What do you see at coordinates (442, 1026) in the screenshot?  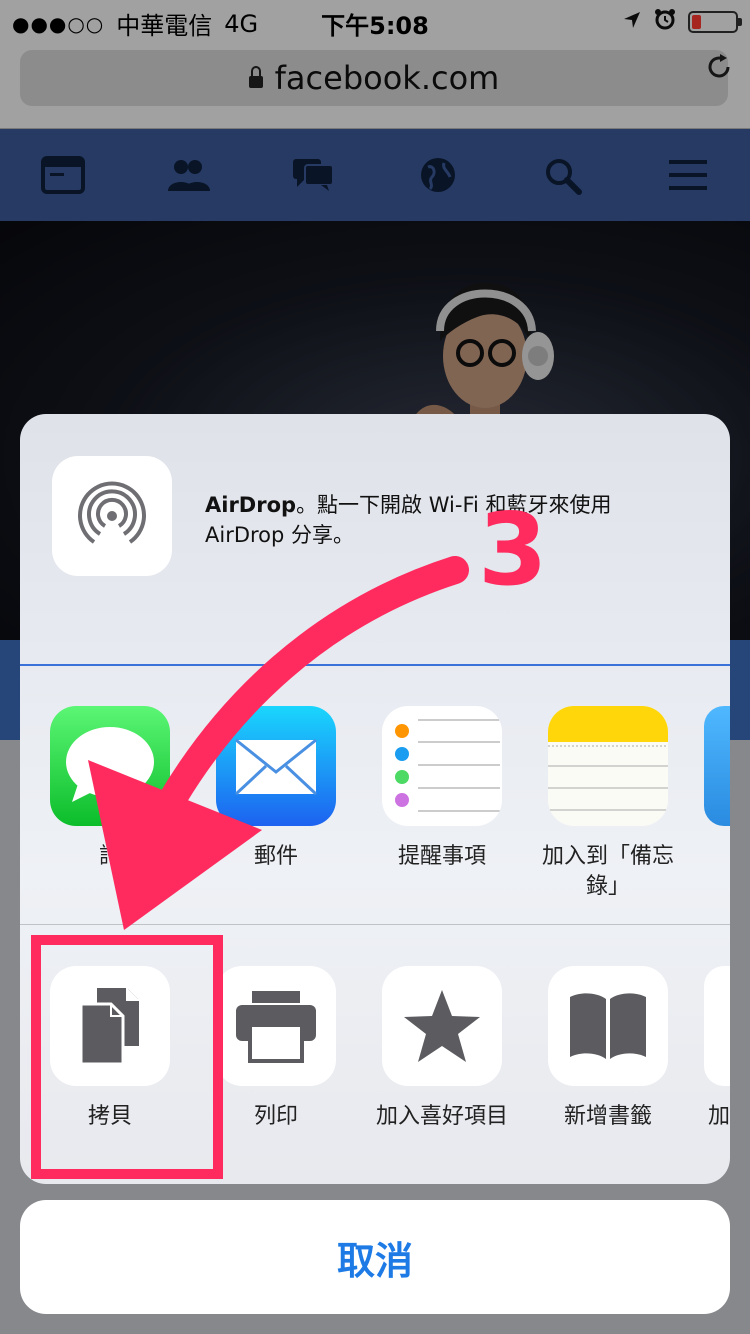 I see `star-icon` at bounding box center [442, 1026].